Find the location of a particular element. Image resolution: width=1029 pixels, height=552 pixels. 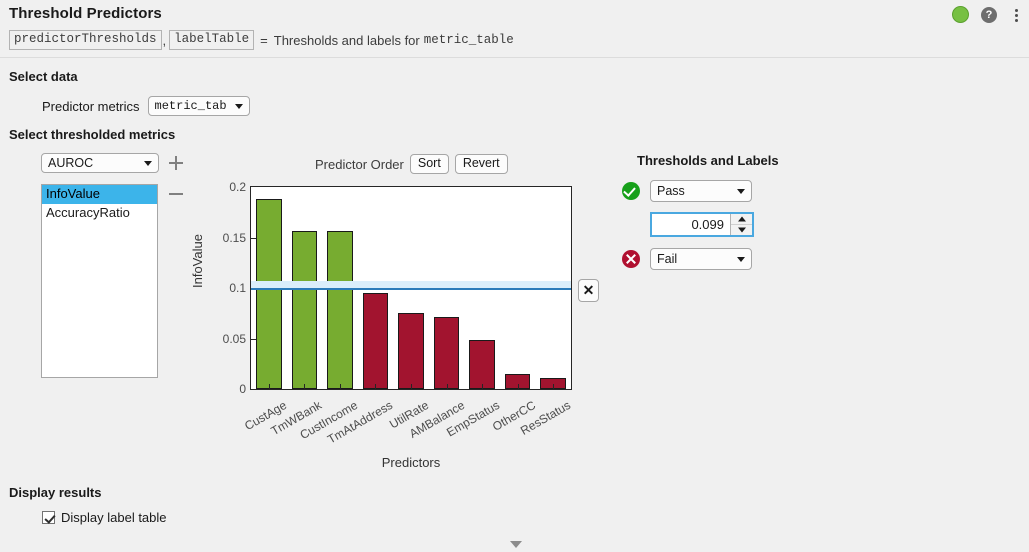

remove-metric-button is located at coordinates (176, 194).